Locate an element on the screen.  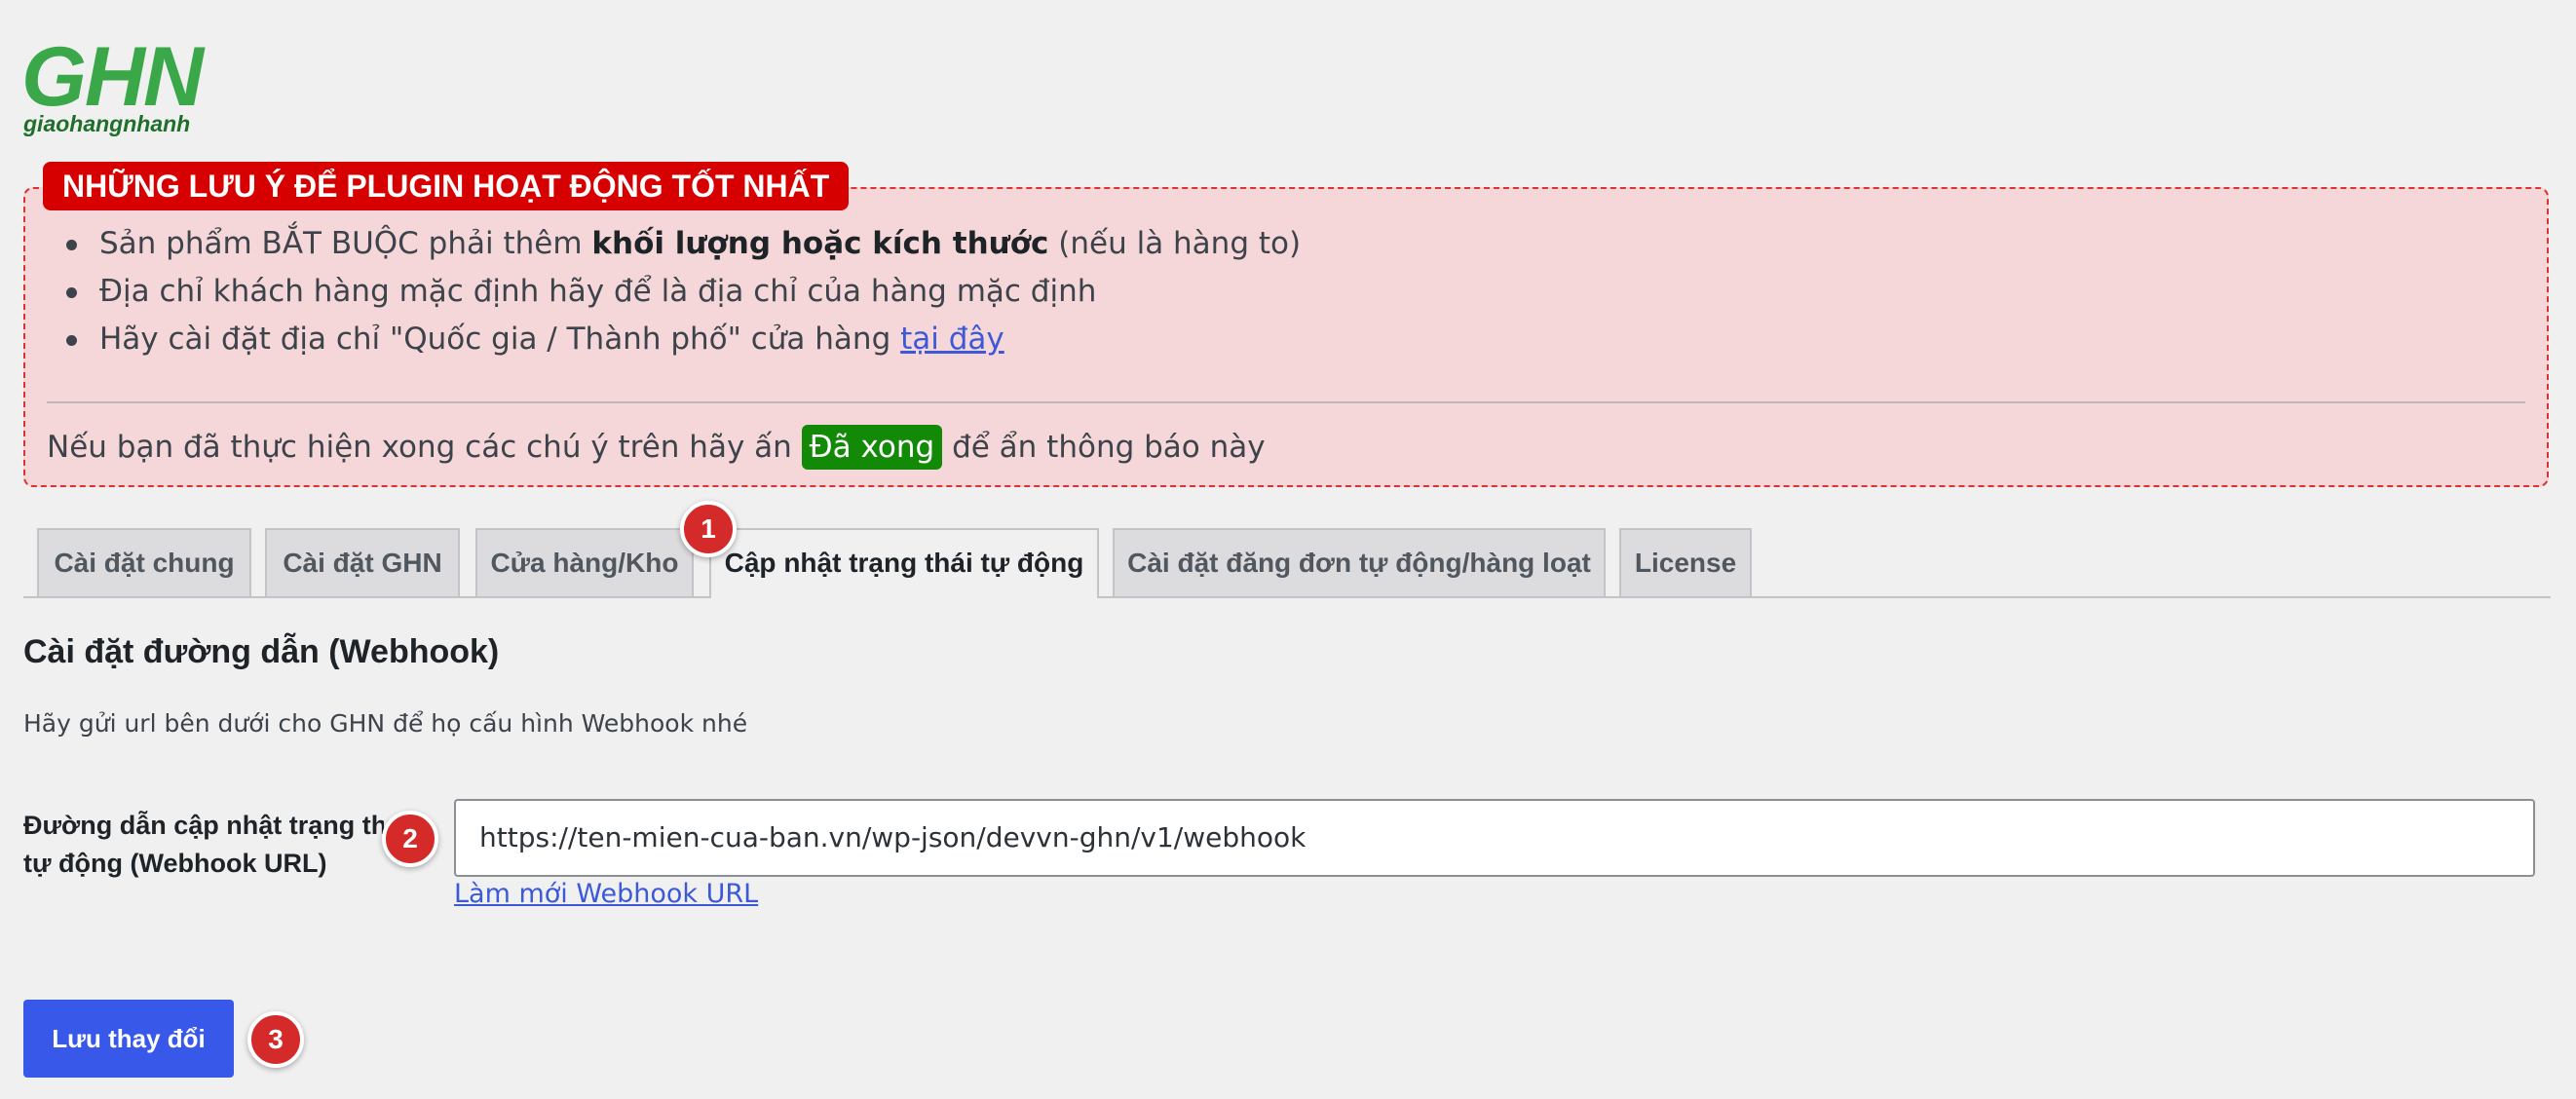
step-badge-2: 2 is located at coordinates (410, 839).